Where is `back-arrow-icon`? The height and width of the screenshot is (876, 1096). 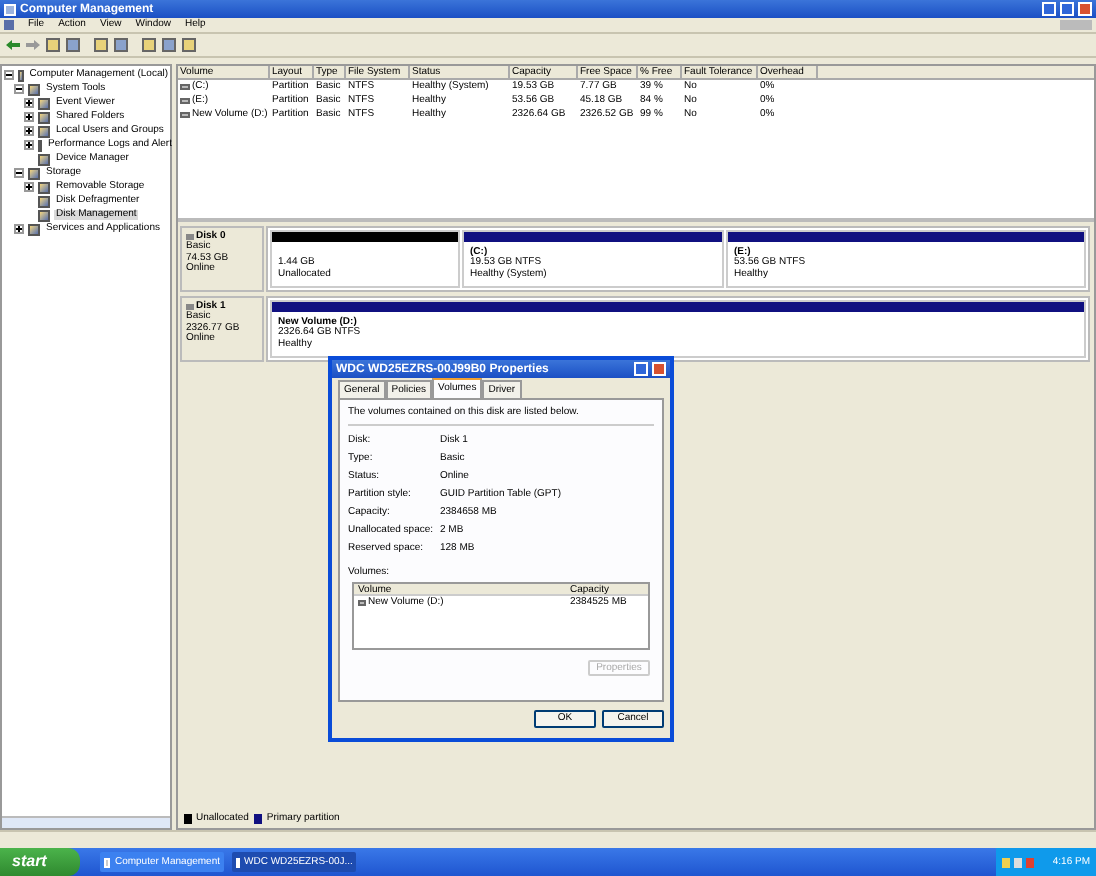 back-arrow-icon is located at coordinates (13, 45).